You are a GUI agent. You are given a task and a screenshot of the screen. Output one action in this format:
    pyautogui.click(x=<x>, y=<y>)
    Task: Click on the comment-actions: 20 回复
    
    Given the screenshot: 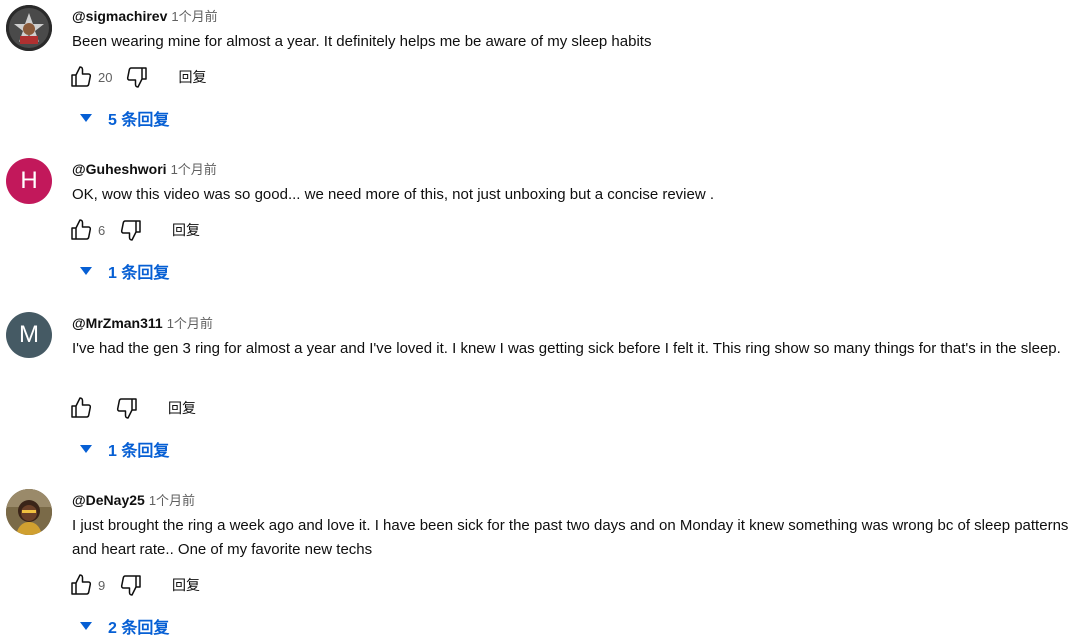 What is the action you would take?
    pyautogui.click(x=137, y=77)
    